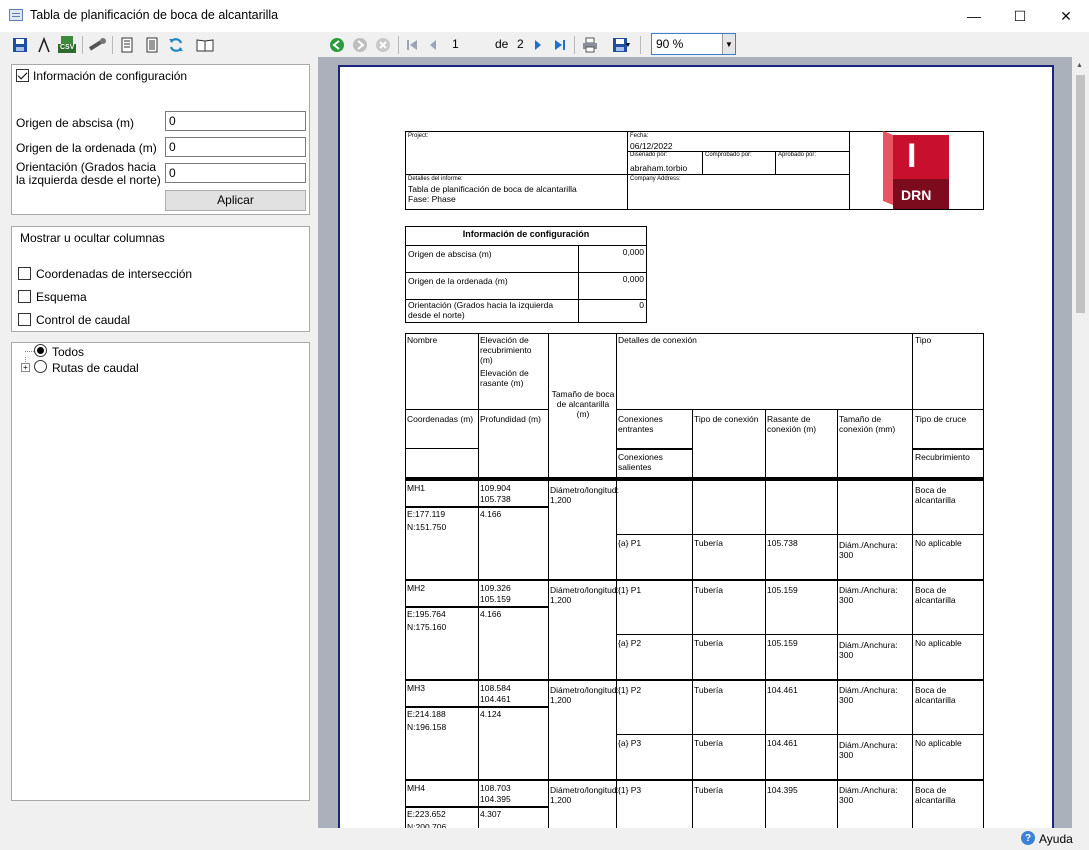 The width and height of the screenshot is (1089, 850). What do you see at coordinates (235, 147) in the screenshot?
I see `origin-y-input: 0` at bounding box center [235, 147].